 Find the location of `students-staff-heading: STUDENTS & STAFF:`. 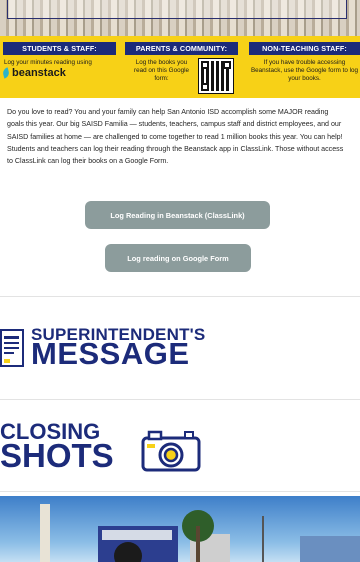

students-staff-heading: STUDENTS & STAFF: is located at coordinates (59, 48).